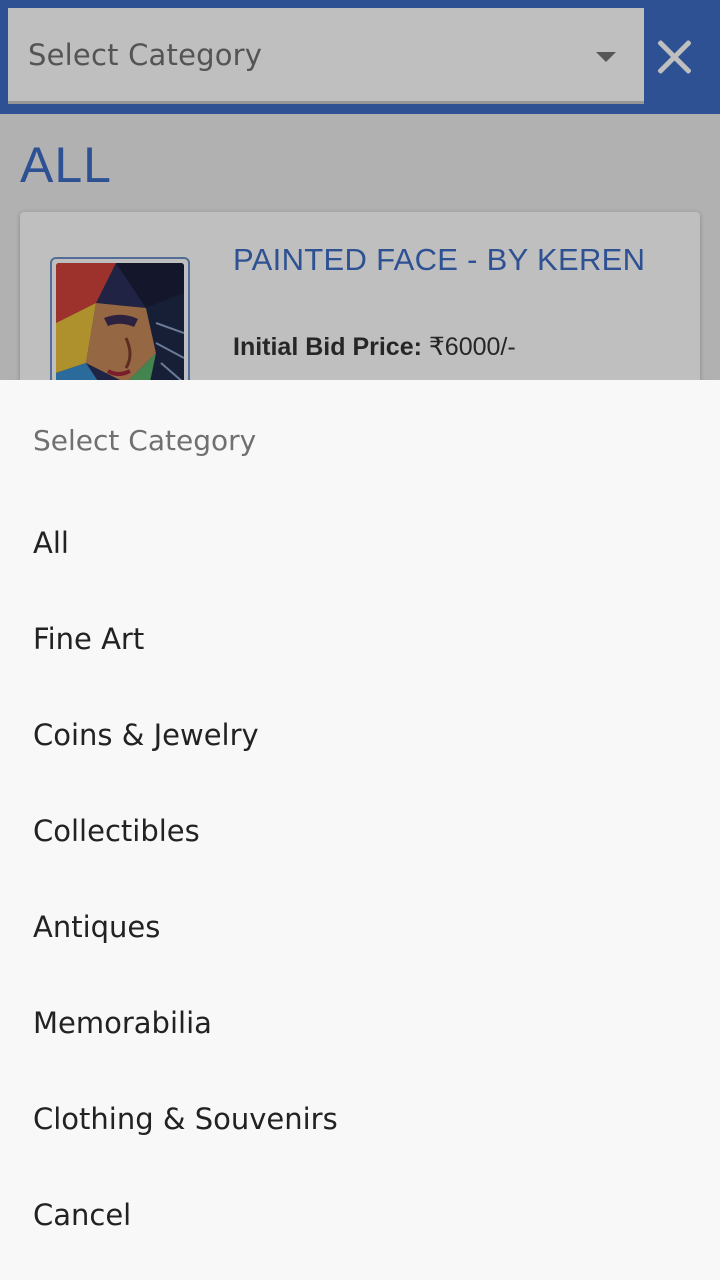 The height and width of the screenshot is (1280, 720). What do you see at coordinates (360, 928) in the screenshot?
I see `option-antiques: Antiques` at bounding box center [360, 928].